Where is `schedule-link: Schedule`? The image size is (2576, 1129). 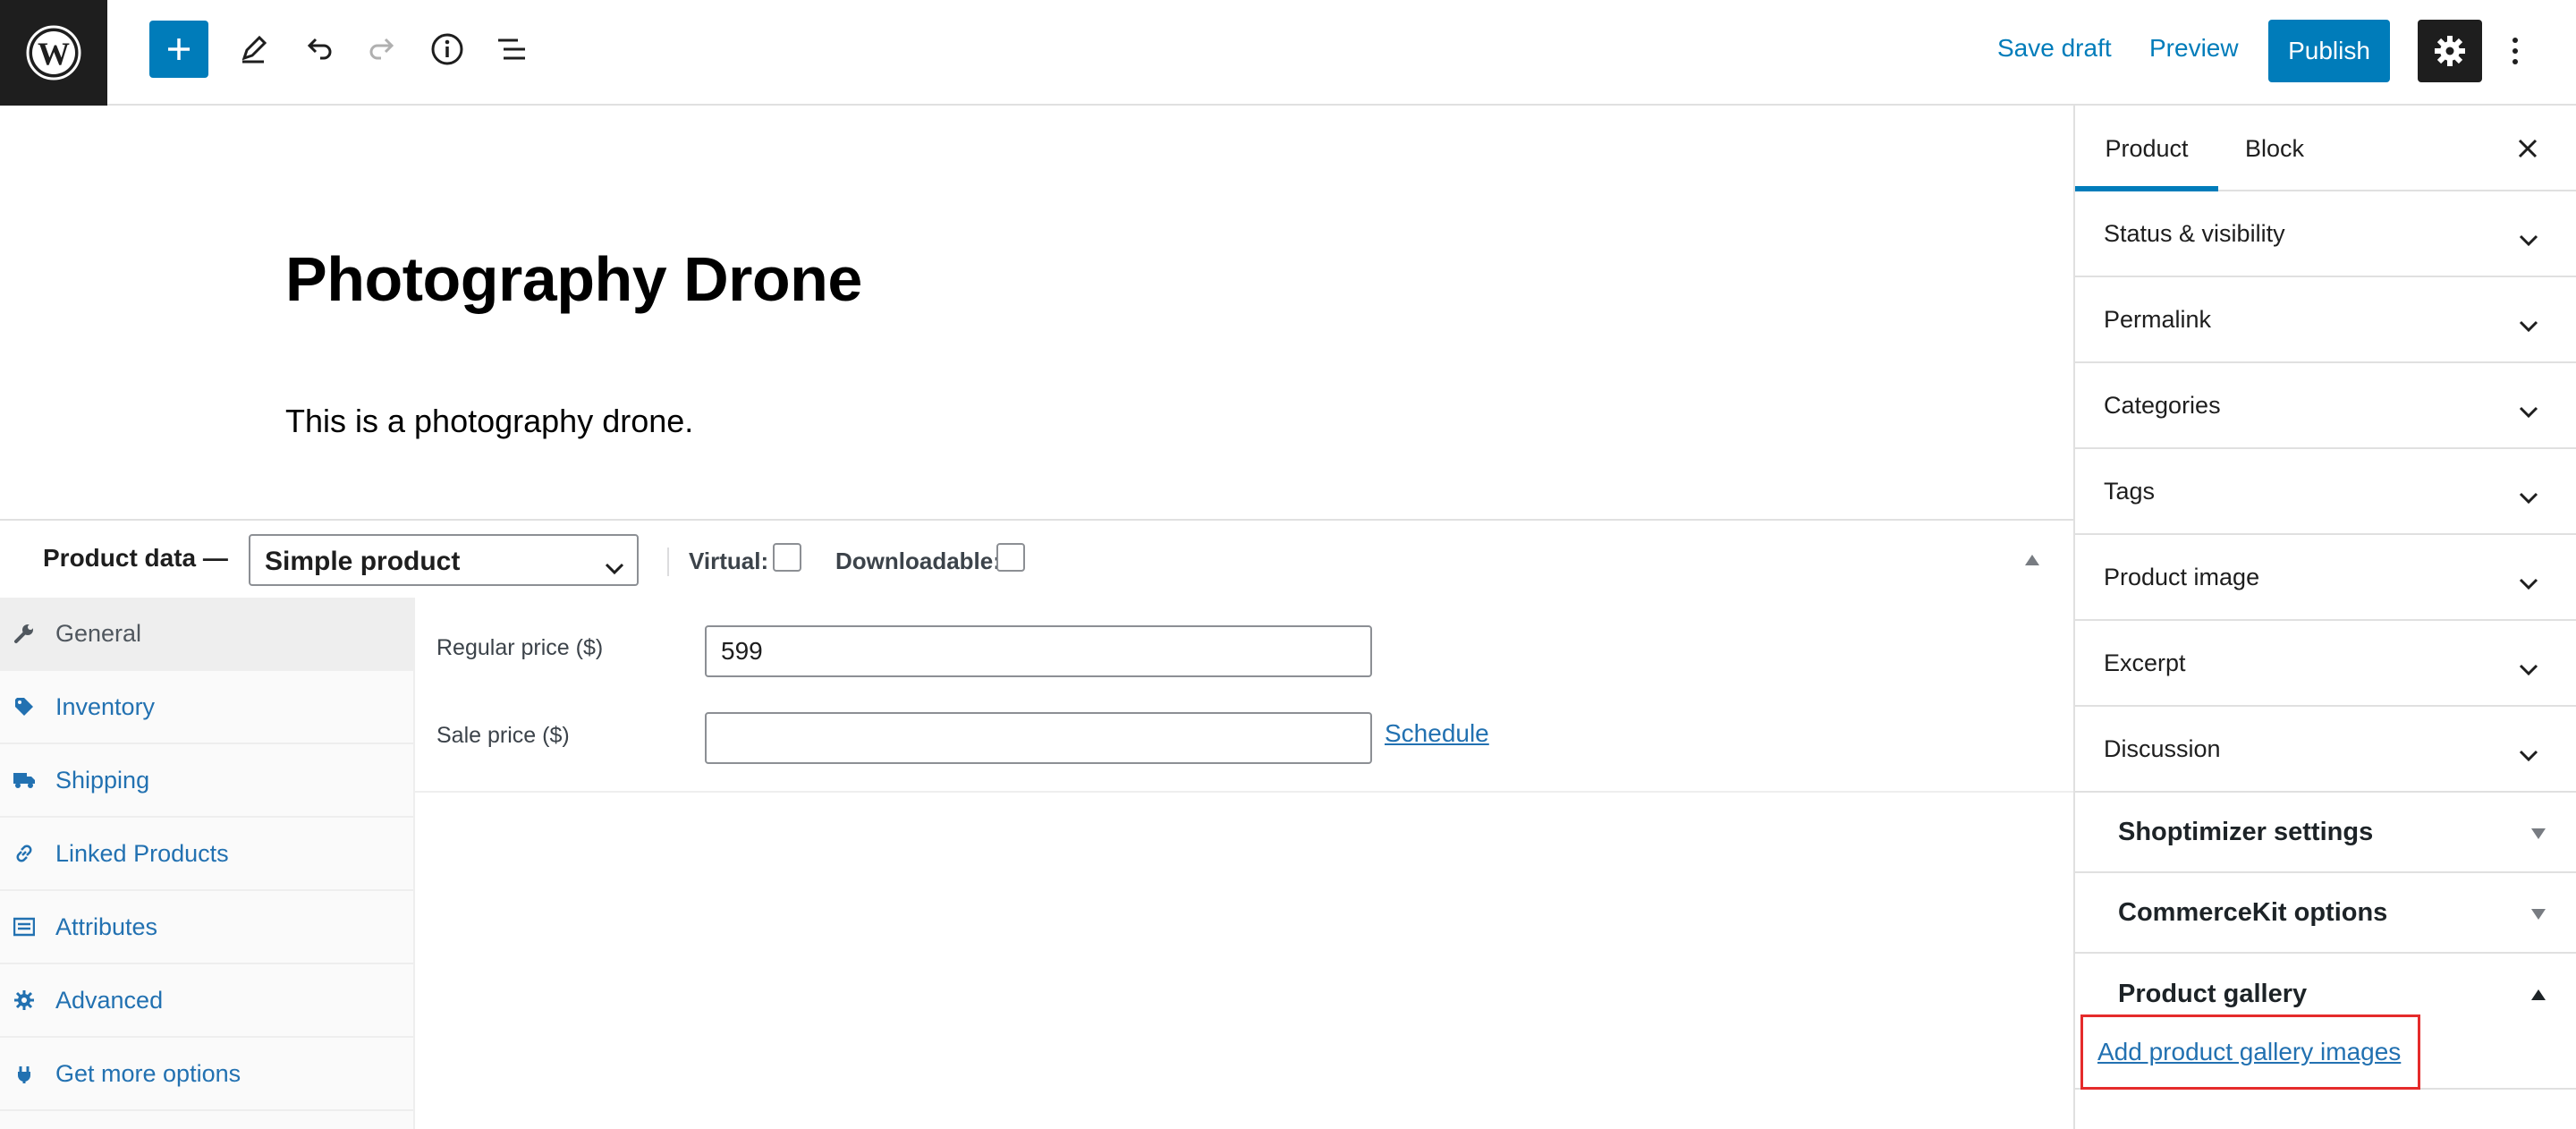
schedule-link: Schedule is located at coordinates (1437, 734).